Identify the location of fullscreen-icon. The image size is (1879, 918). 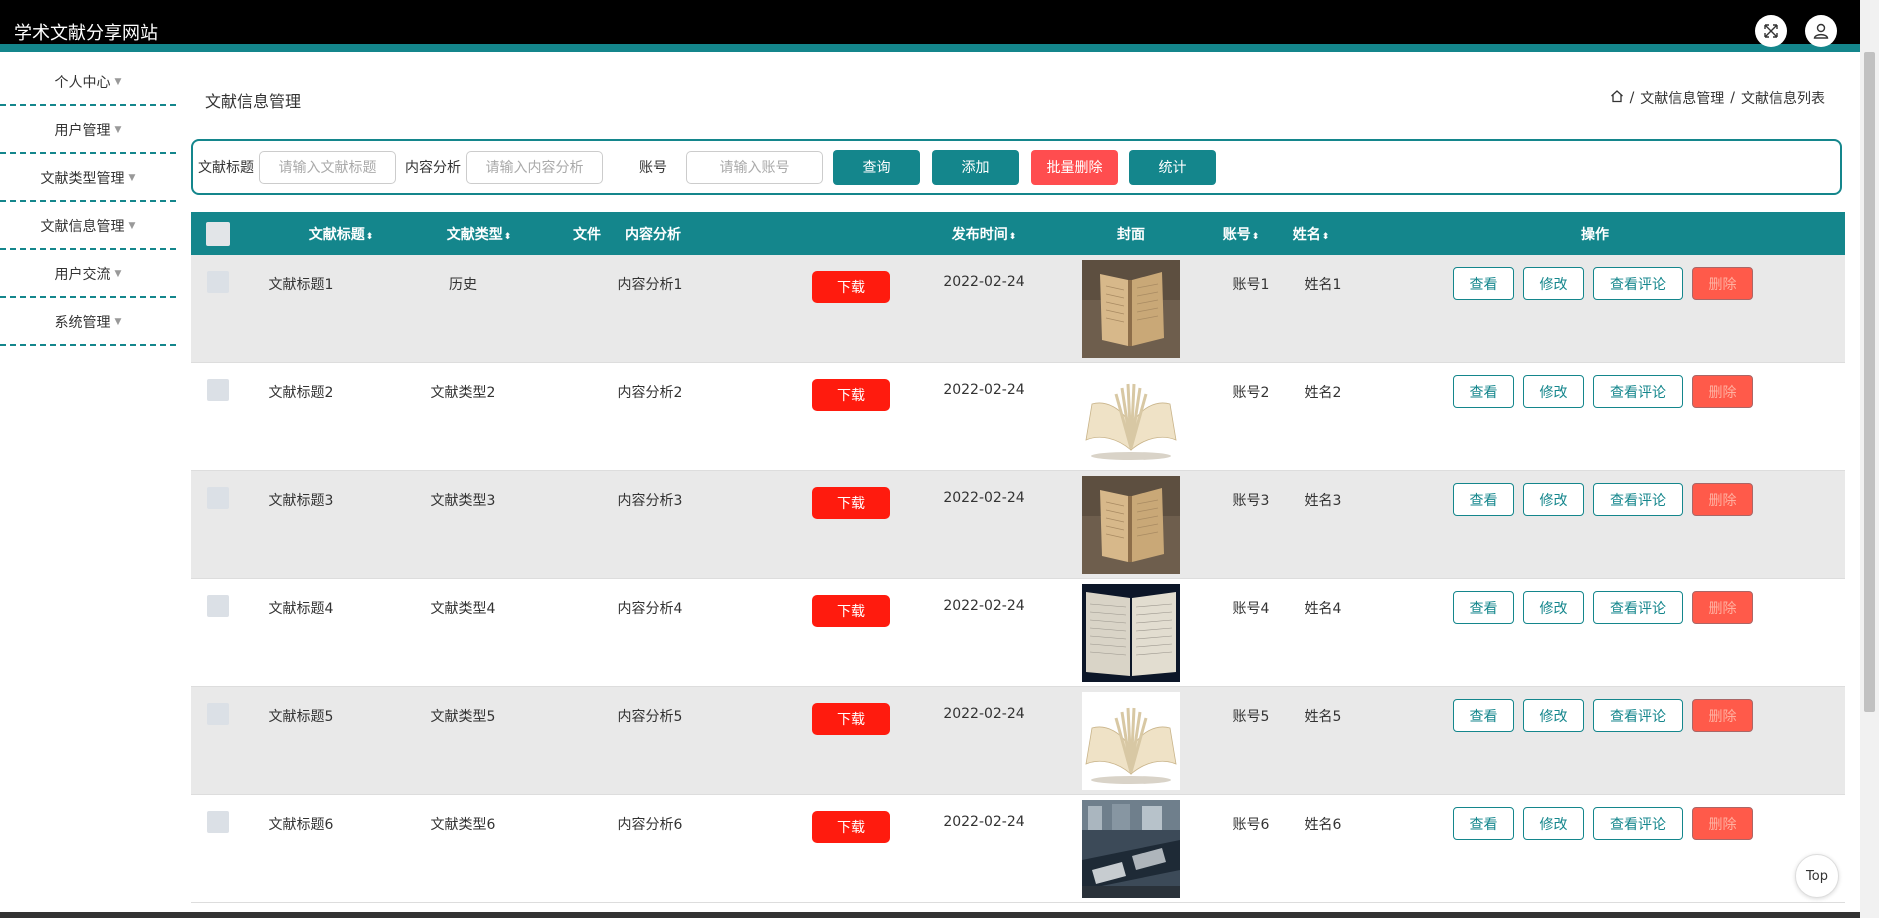
(1771, 31).